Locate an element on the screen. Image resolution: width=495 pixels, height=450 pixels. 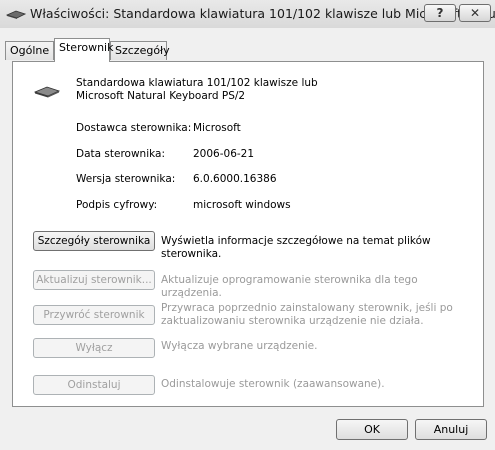
help-icon: ? is located at coordinates (440, 13).